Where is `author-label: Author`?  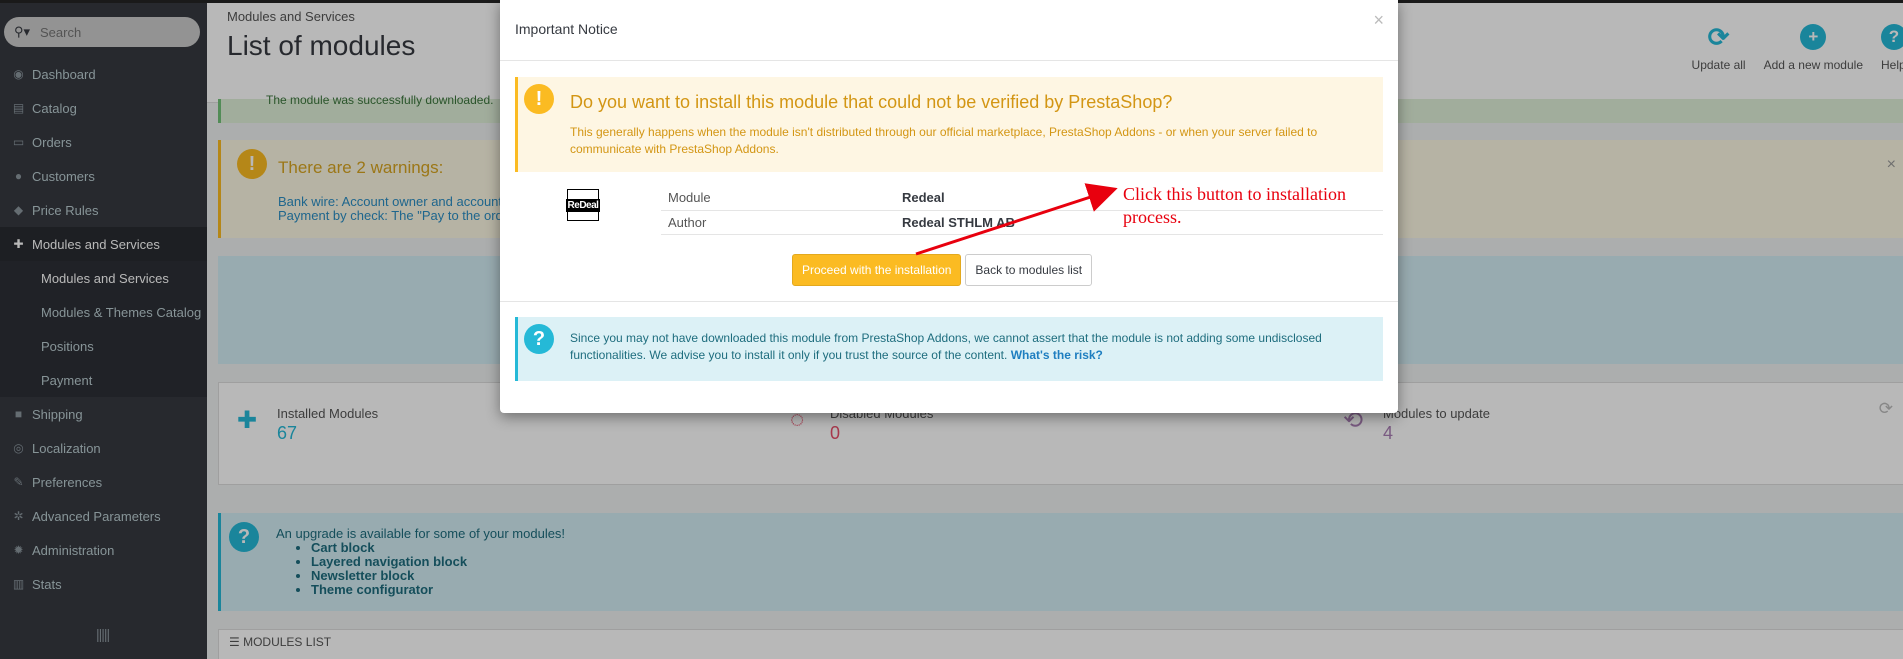 author-label: Author is located at coordinates (778, 222).